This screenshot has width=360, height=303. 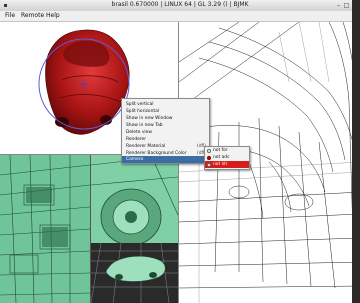 I want to click on menu-item-renderer-material: Renderer Material (dfl), so click(x=165, y=146).